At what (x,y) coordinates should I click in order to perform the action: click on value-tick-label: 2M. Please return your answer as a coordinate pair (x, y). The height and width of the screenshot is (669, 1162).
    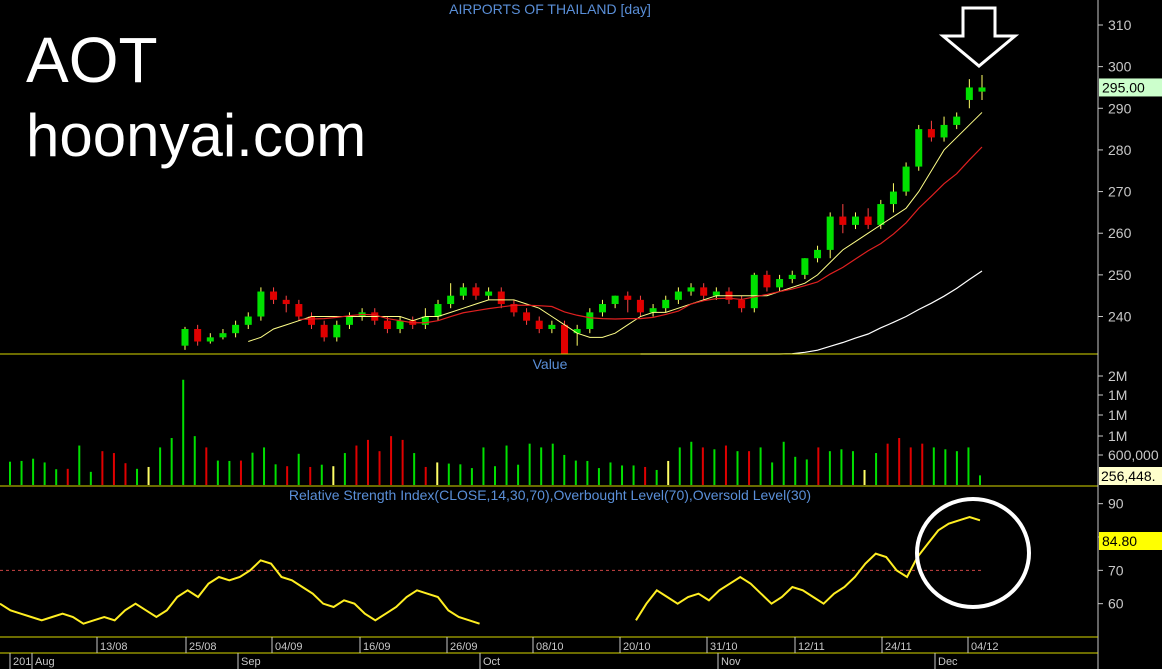
    Looking at the image, I should click on (1117, 376).